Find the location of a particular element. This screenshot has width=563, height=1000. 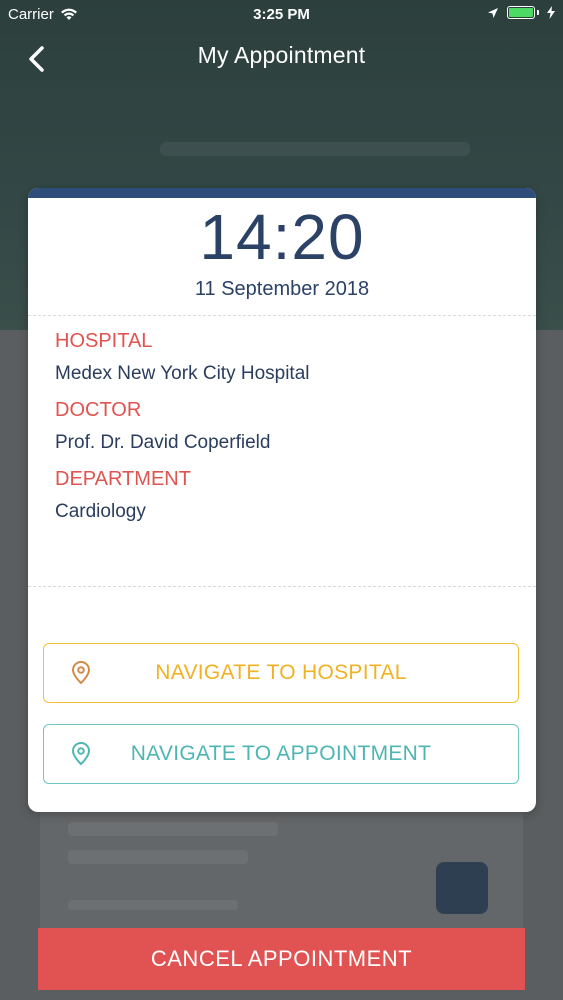

hospital-label: HOSPITAL is located at coordinates (104, 341).